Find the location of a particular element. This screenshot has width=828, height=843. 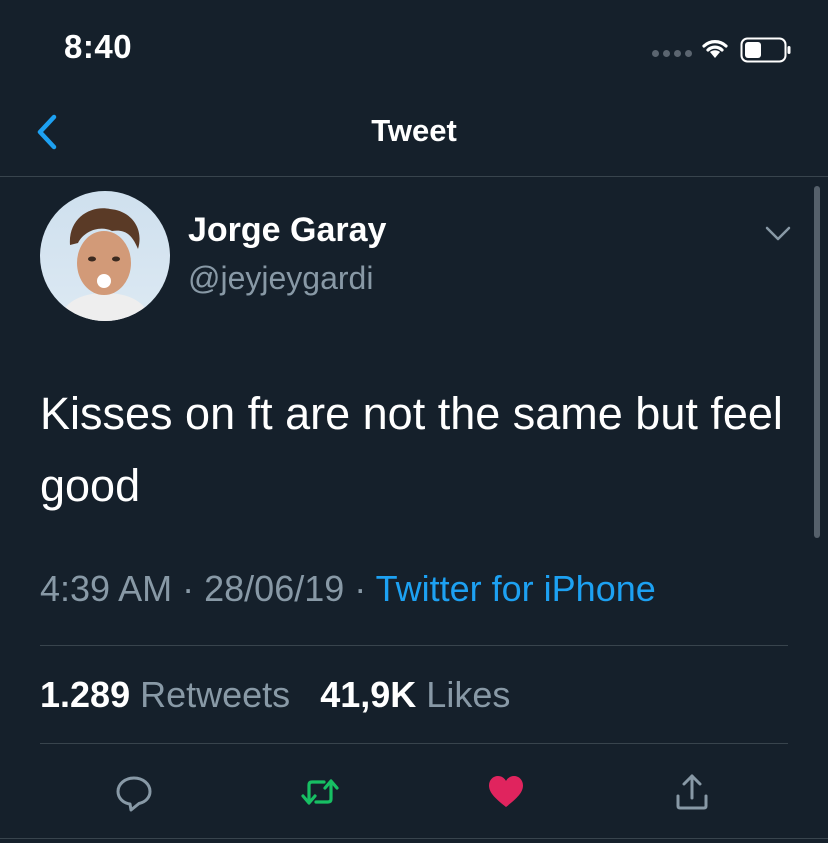

header-divider is located at coordinates (414, 176).